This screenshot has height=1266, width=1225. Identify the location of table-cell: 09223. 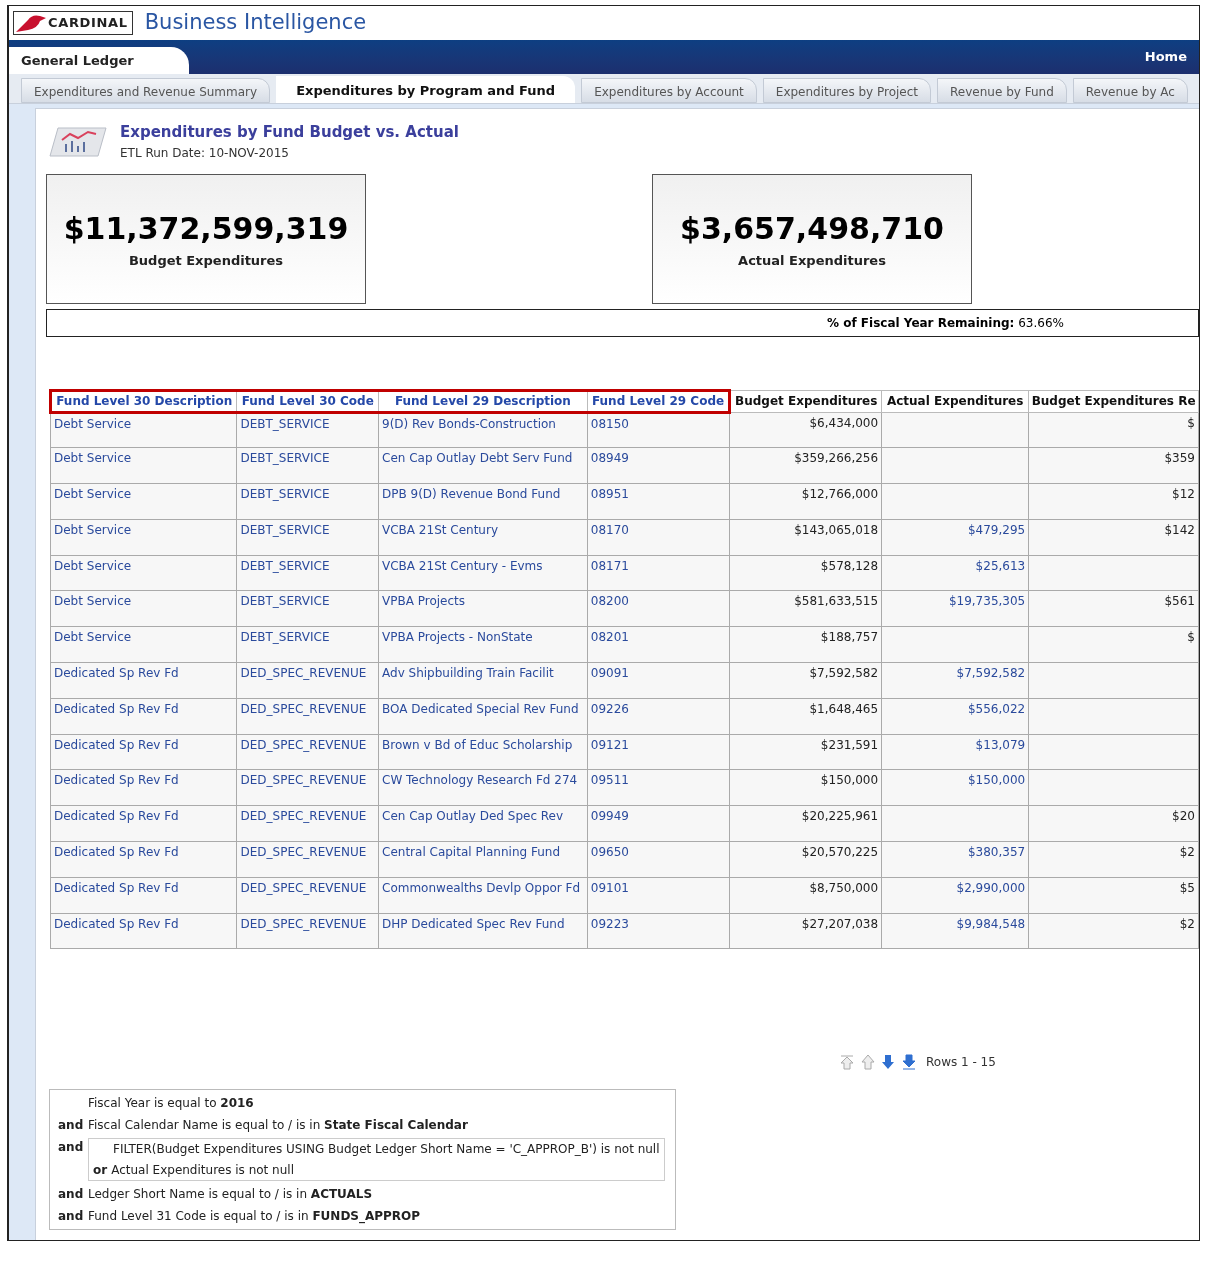
(658, 931).